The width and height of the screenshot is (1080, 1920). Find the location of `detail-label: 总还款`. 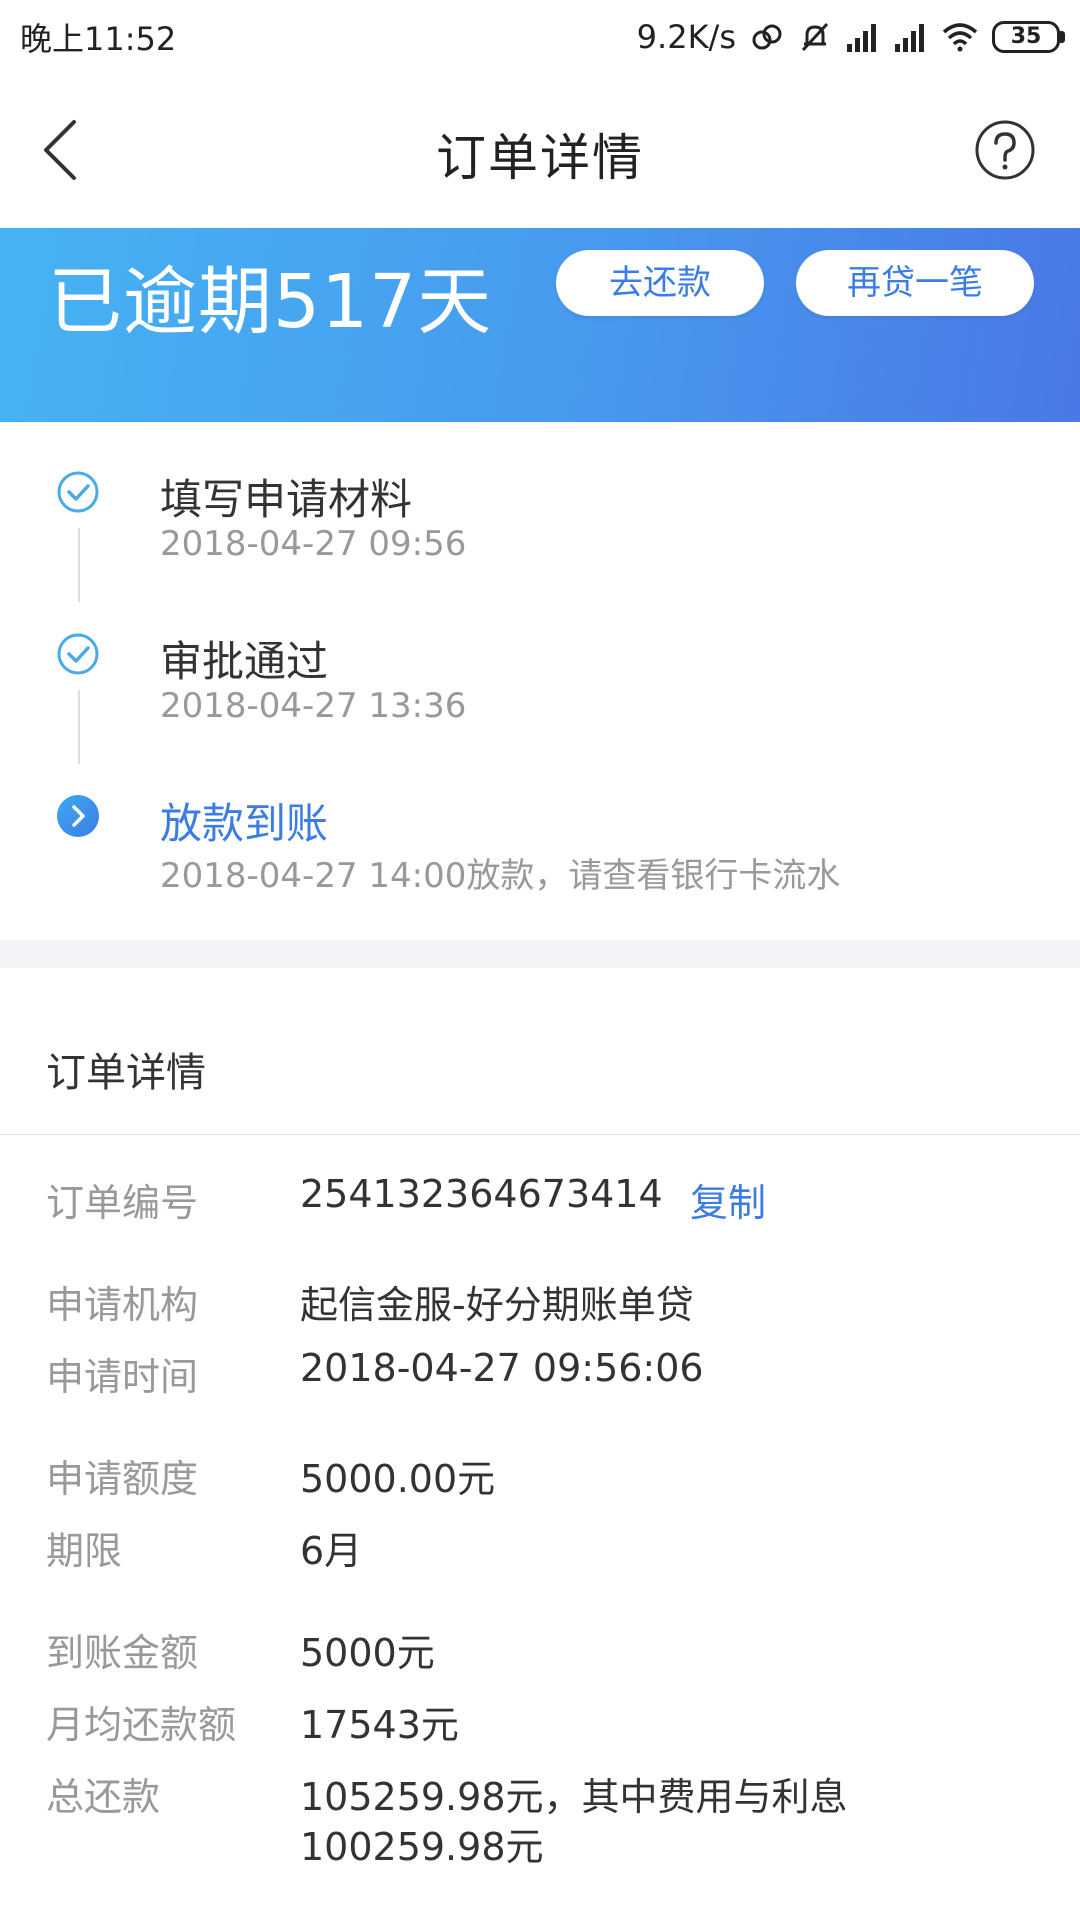

detail-label: 总还款 is located at coordinates (103, 1797).